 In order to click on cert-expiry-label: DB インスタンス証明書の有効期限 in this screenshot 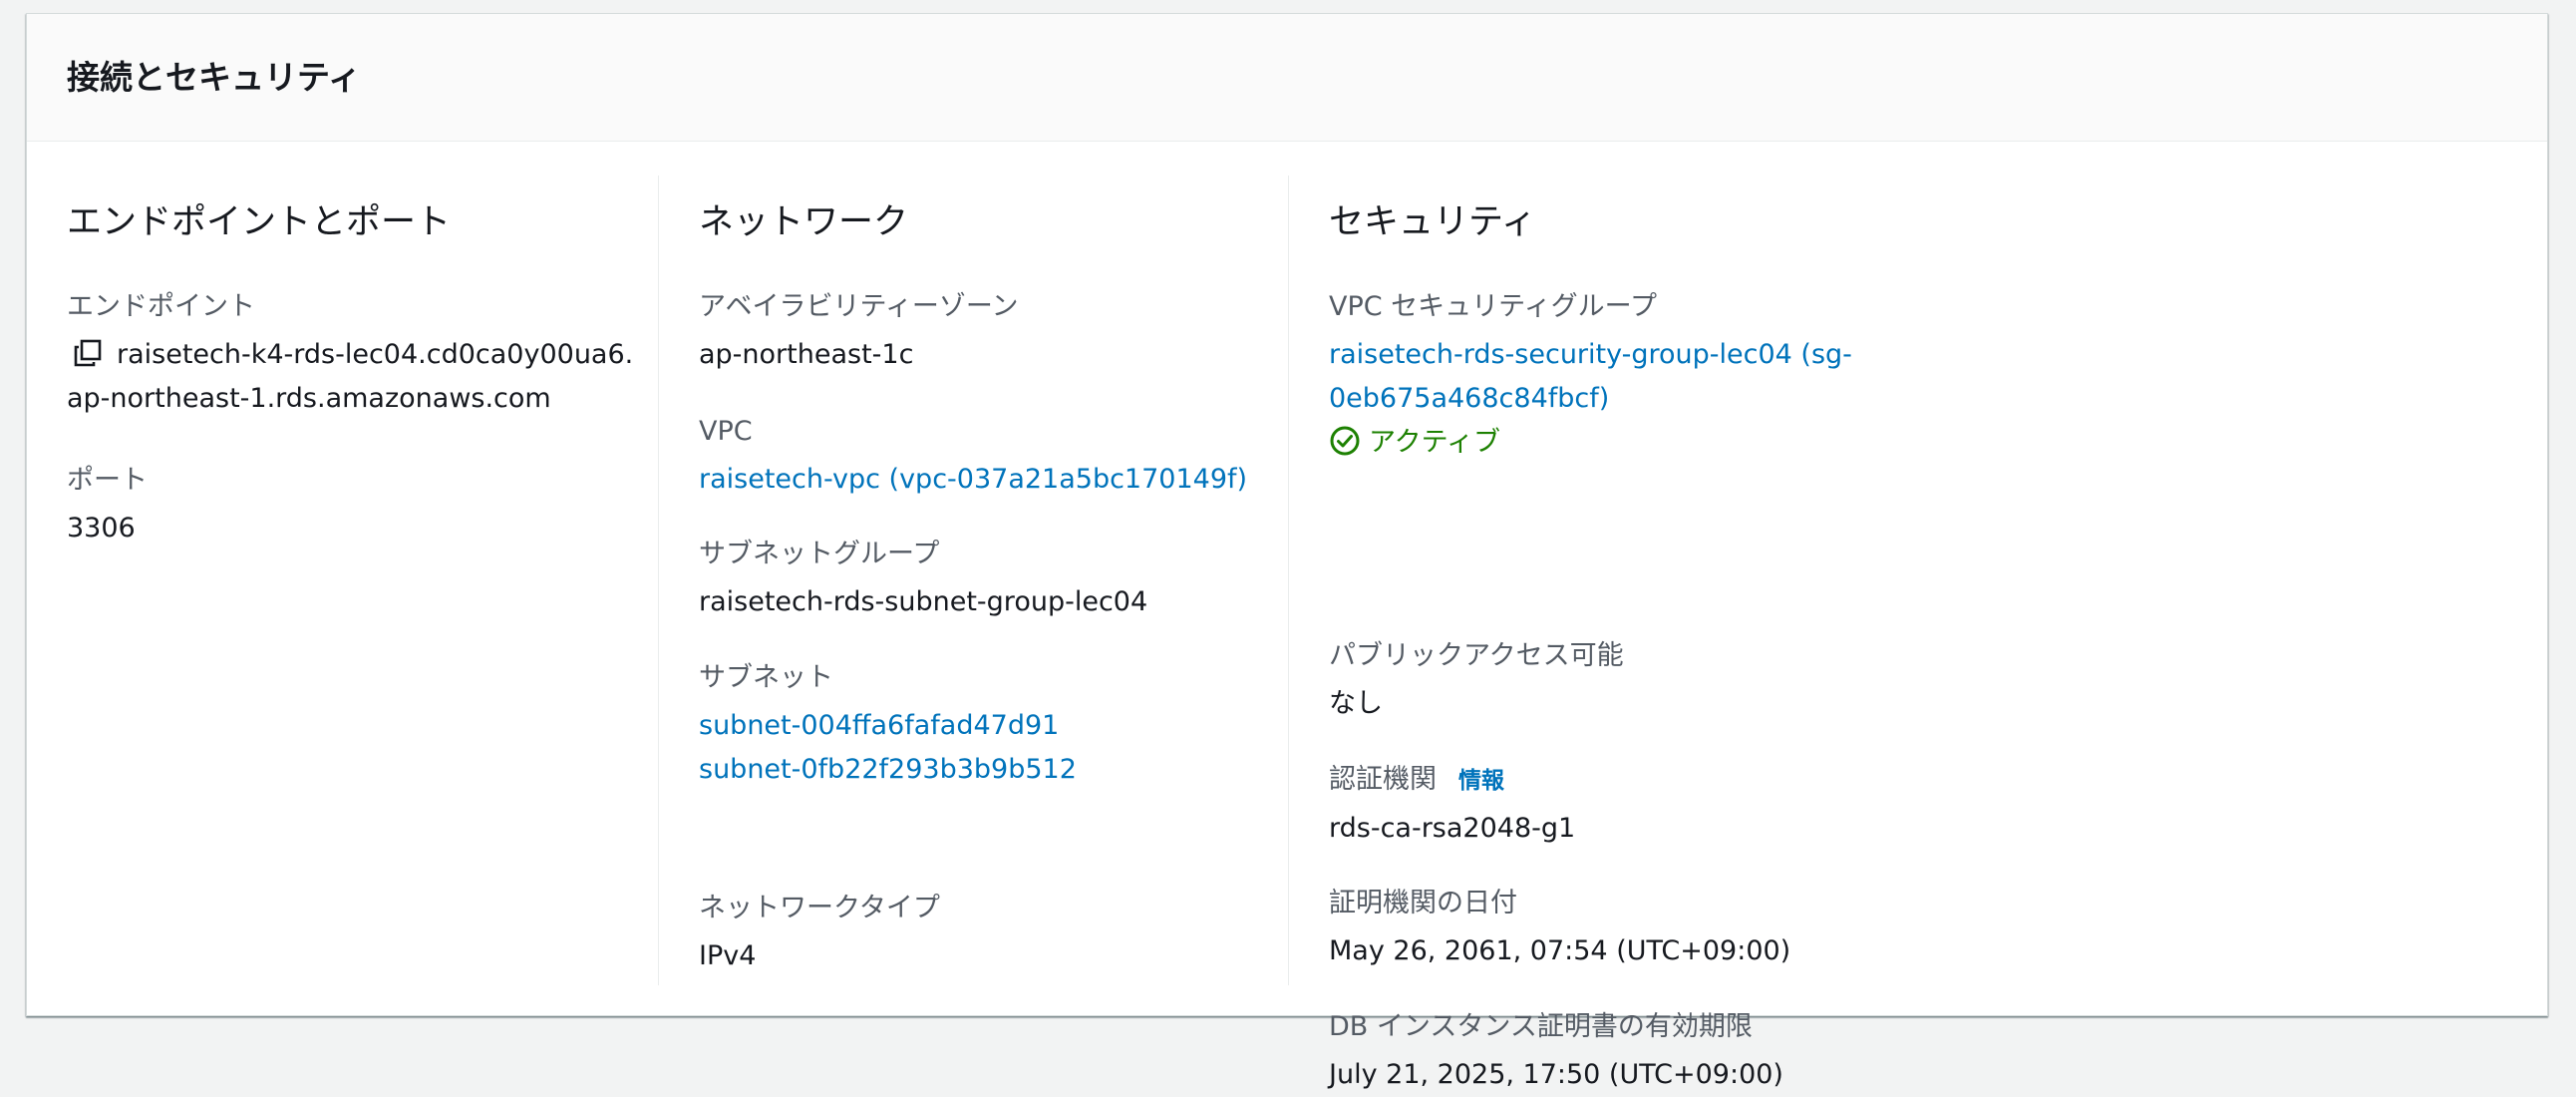, I will do `click(1541, 1027)`.